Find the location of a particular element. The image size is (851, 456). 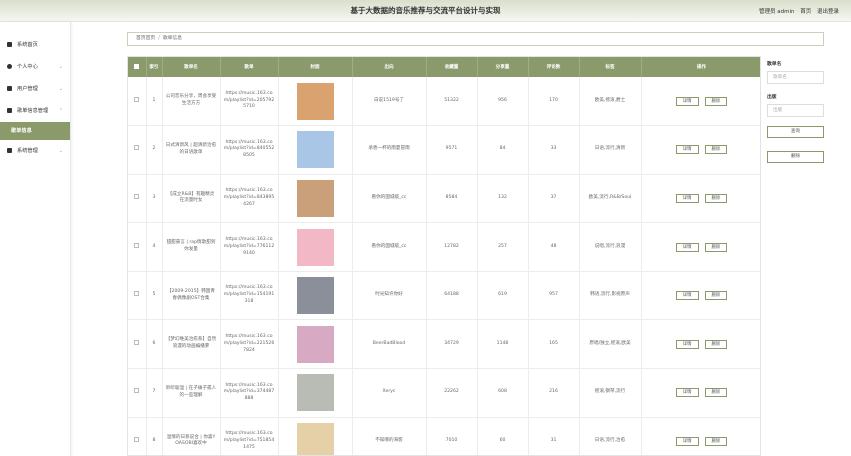

app-title: 基于大数据的音乐推荐与交流平台设计与实现 is located at coordinates (425, 10).